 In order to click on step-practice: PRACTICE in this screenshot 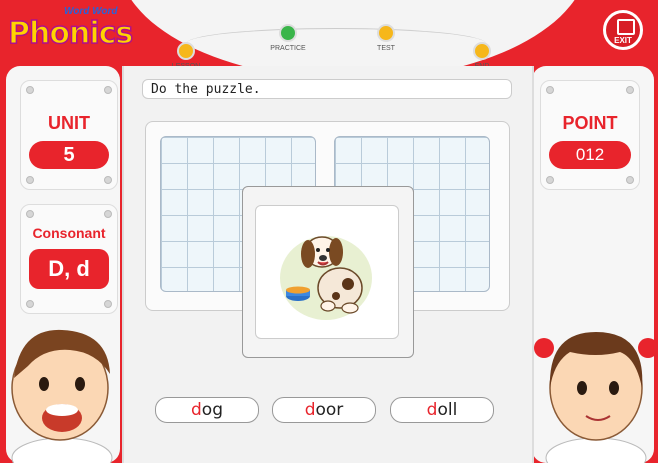, I will do `click(288, 38)`.